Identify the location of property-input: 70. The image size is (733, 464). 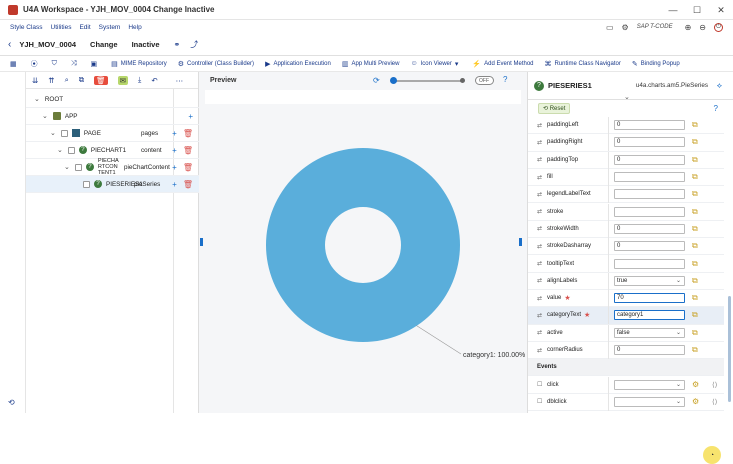
(649, 298).